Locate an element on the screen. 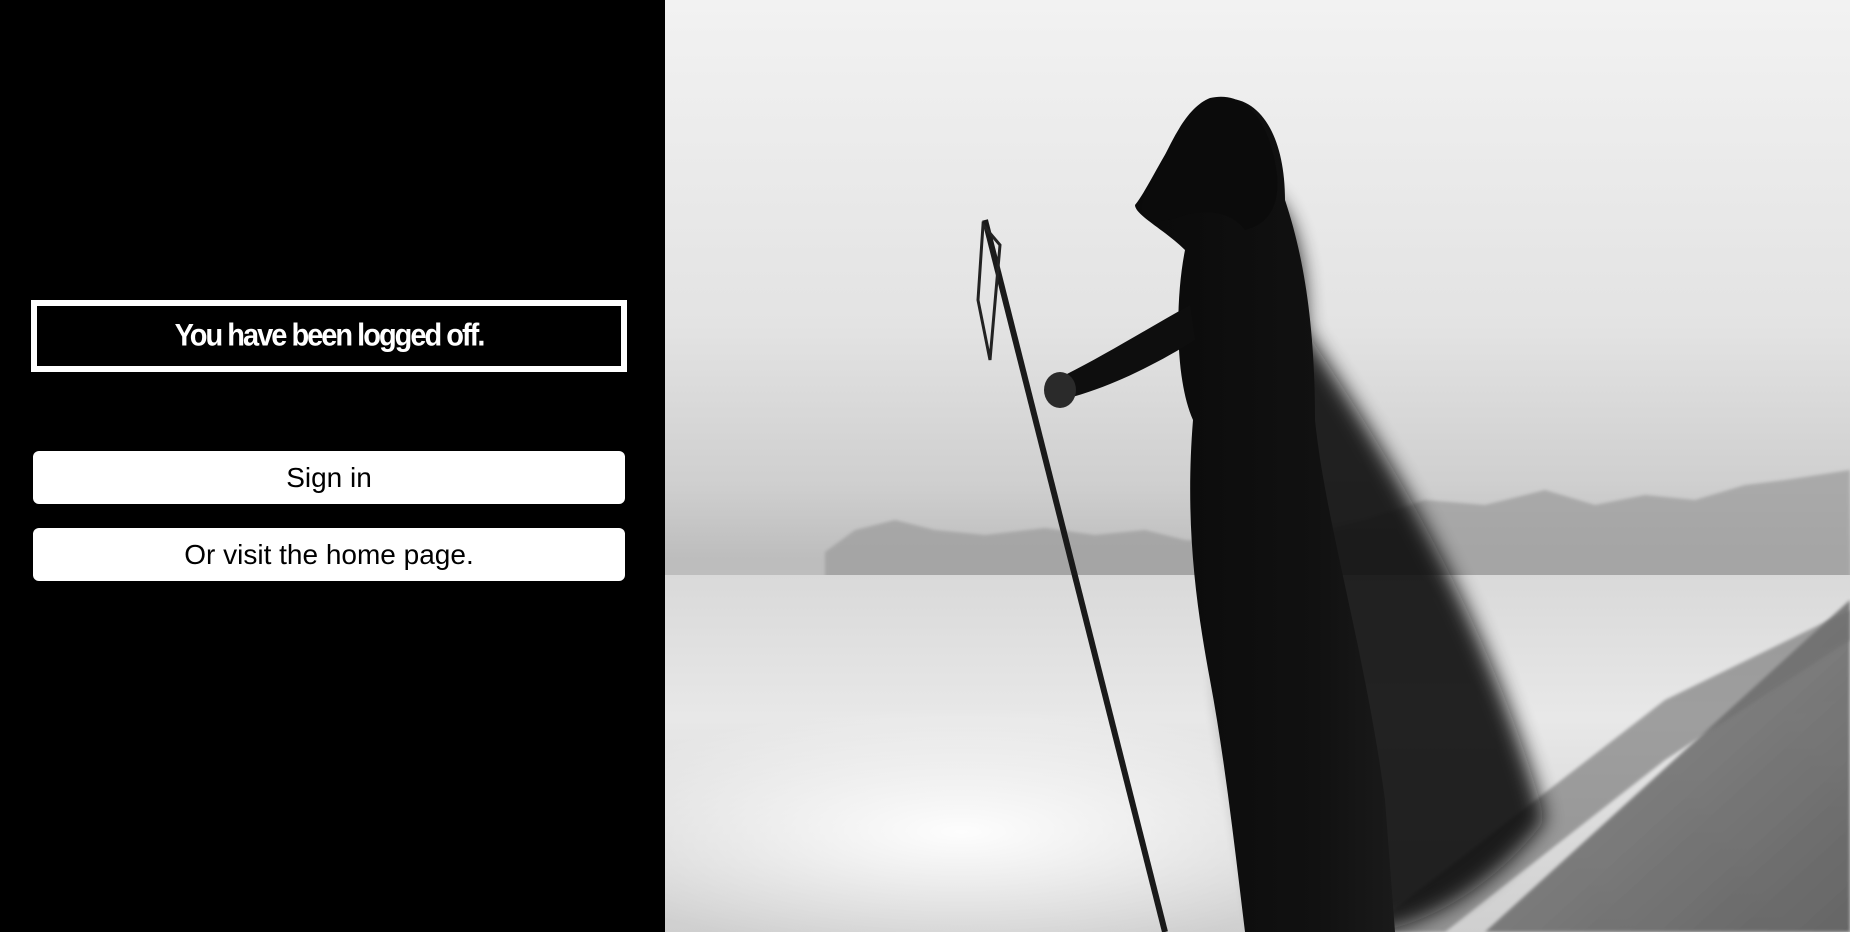 The height and width of the screenshot is (932, 1850). logged-off-message: You have been logged off. is located at coordinates (330, 335).